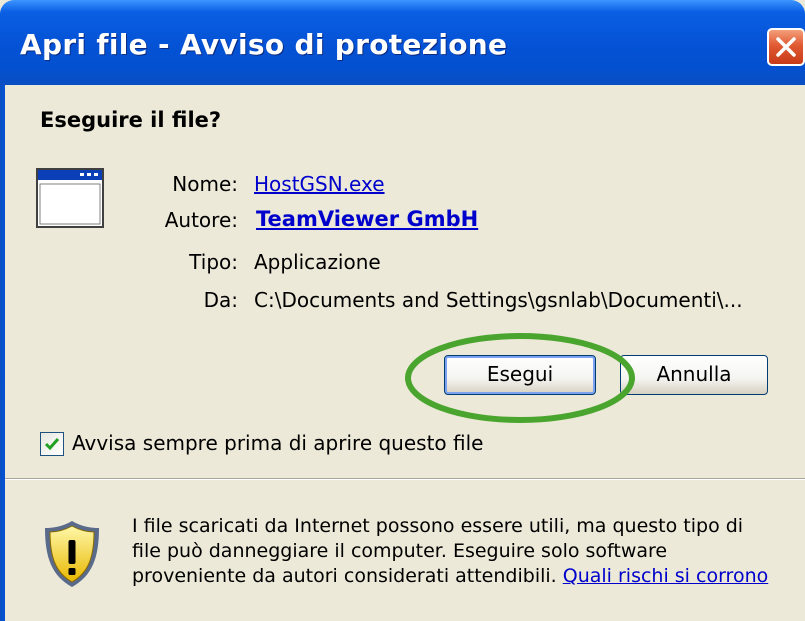 Image resolution: width=805 pixels, height=621 pixels. I want to click on file-name-link: HostGSN.exe, so click(319, 184).